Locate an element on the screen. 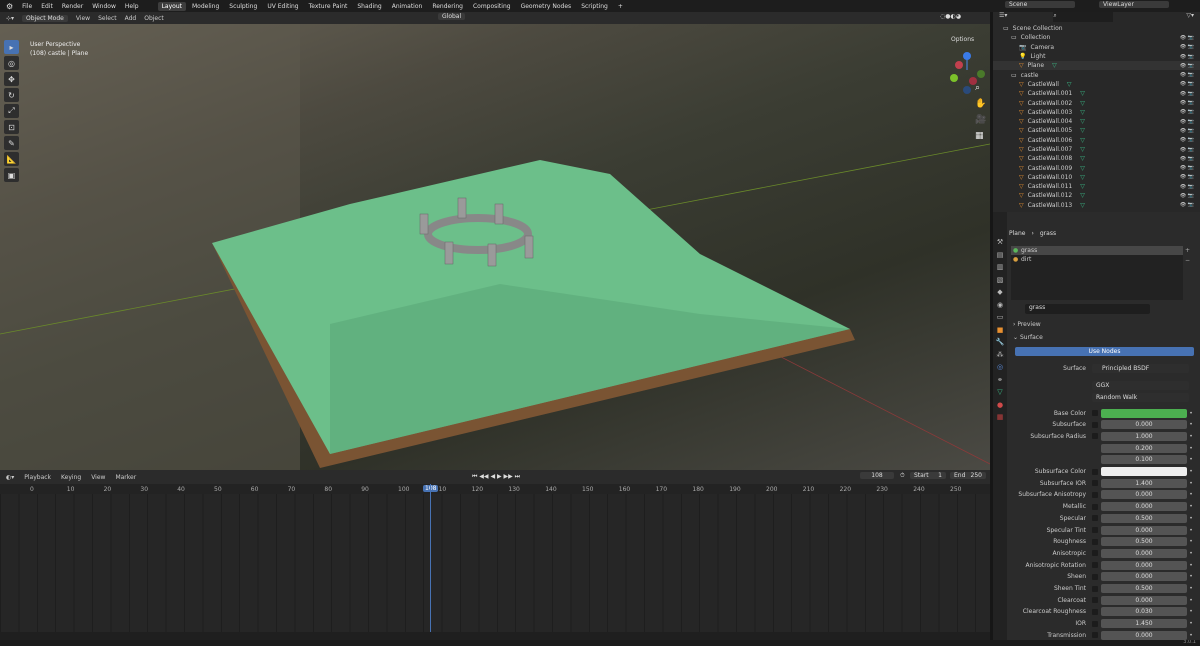 The width and height of the screenshot is (1200, 646). viewport-menu-view: View is located at coordinates (83, 18).